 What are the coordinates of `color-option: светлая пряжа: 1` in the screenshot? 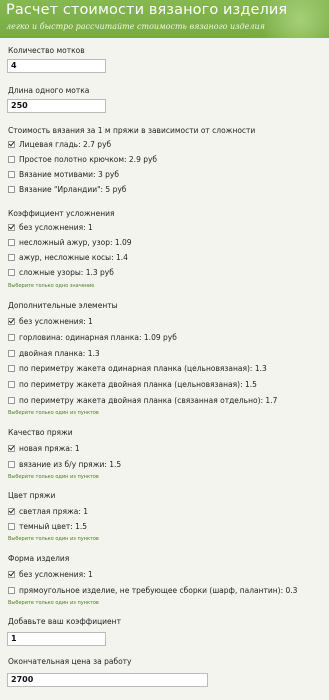 It's located at (48, 511).